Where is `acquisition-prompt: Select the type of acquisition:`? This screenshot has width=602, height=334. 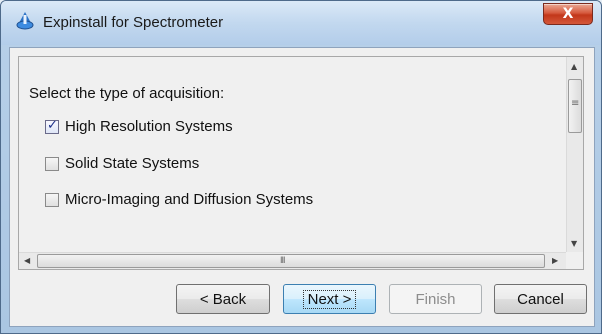 acquisition-prompt: Select the type of acquisition: is located at coordinates (127, 93).